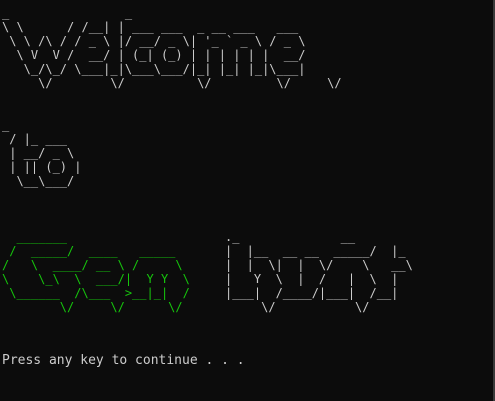  Describe the element at coordinates (123, 360) in the screenshot. I see `continue-prompt: Press any key to continue . . .` at that location.